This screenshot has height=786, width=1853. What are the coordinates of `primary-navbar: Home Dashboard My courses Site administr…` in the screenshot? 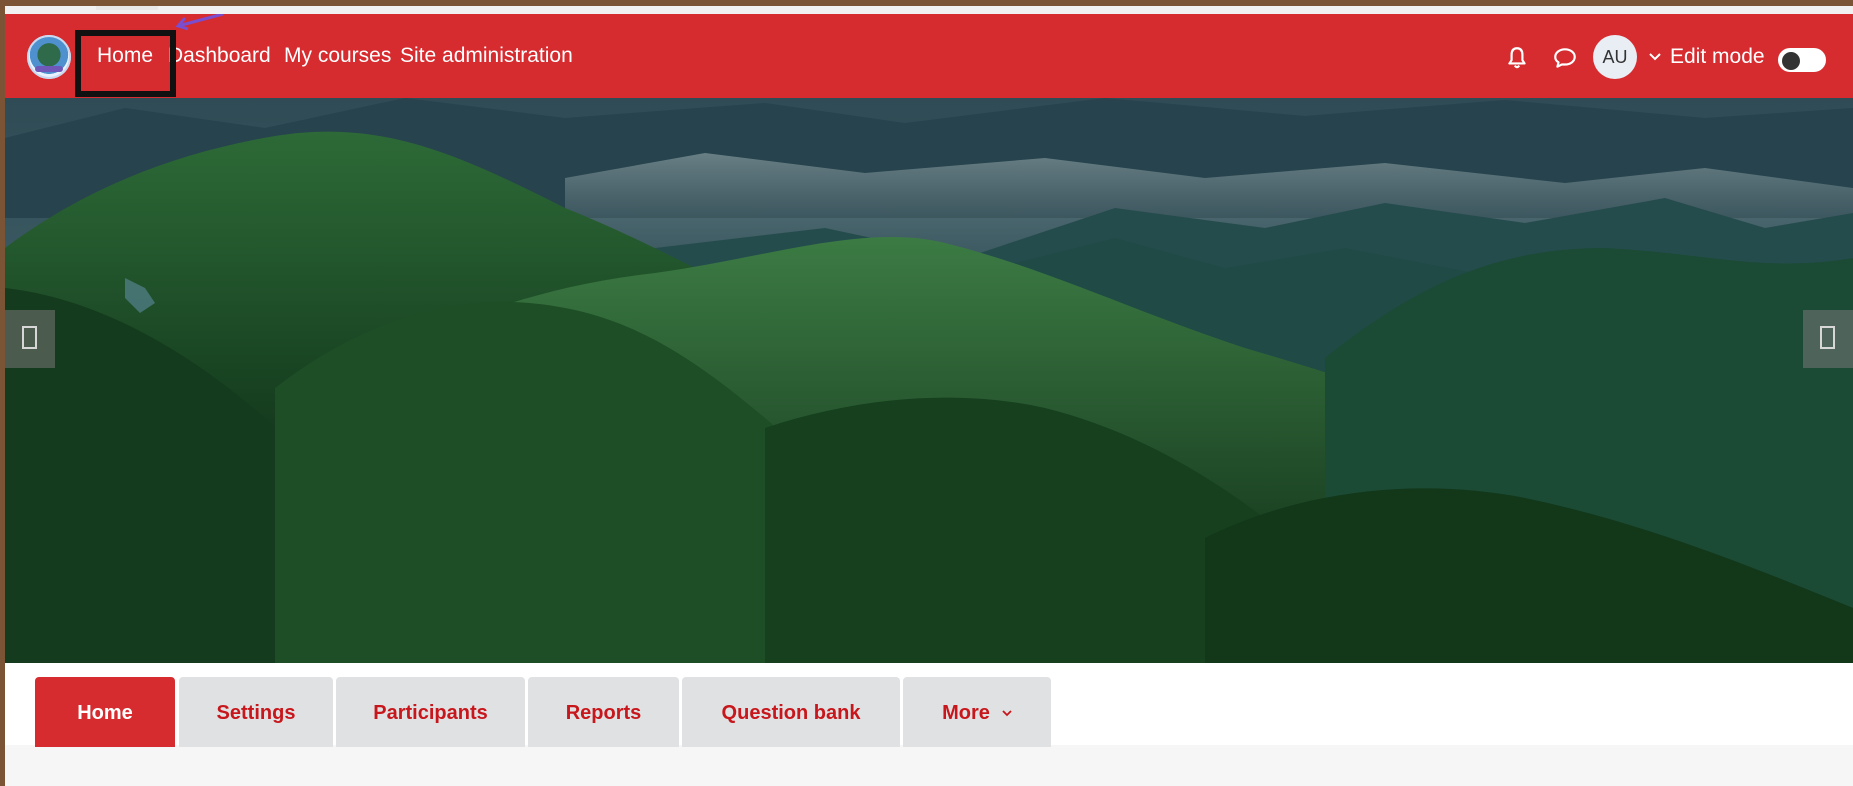 It's located at (929, 56).